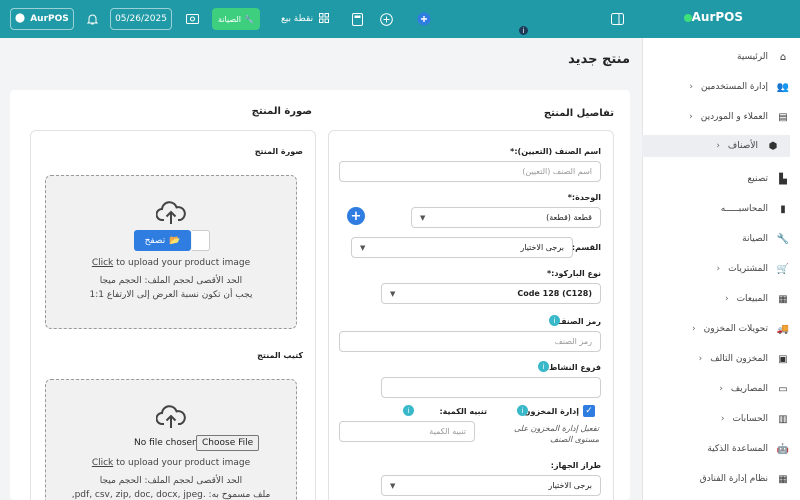 Image resolution: width=800 pixels, height=500 pixels. I want to click on barcode-label: نوع الباركود:*, so click(573, 273).